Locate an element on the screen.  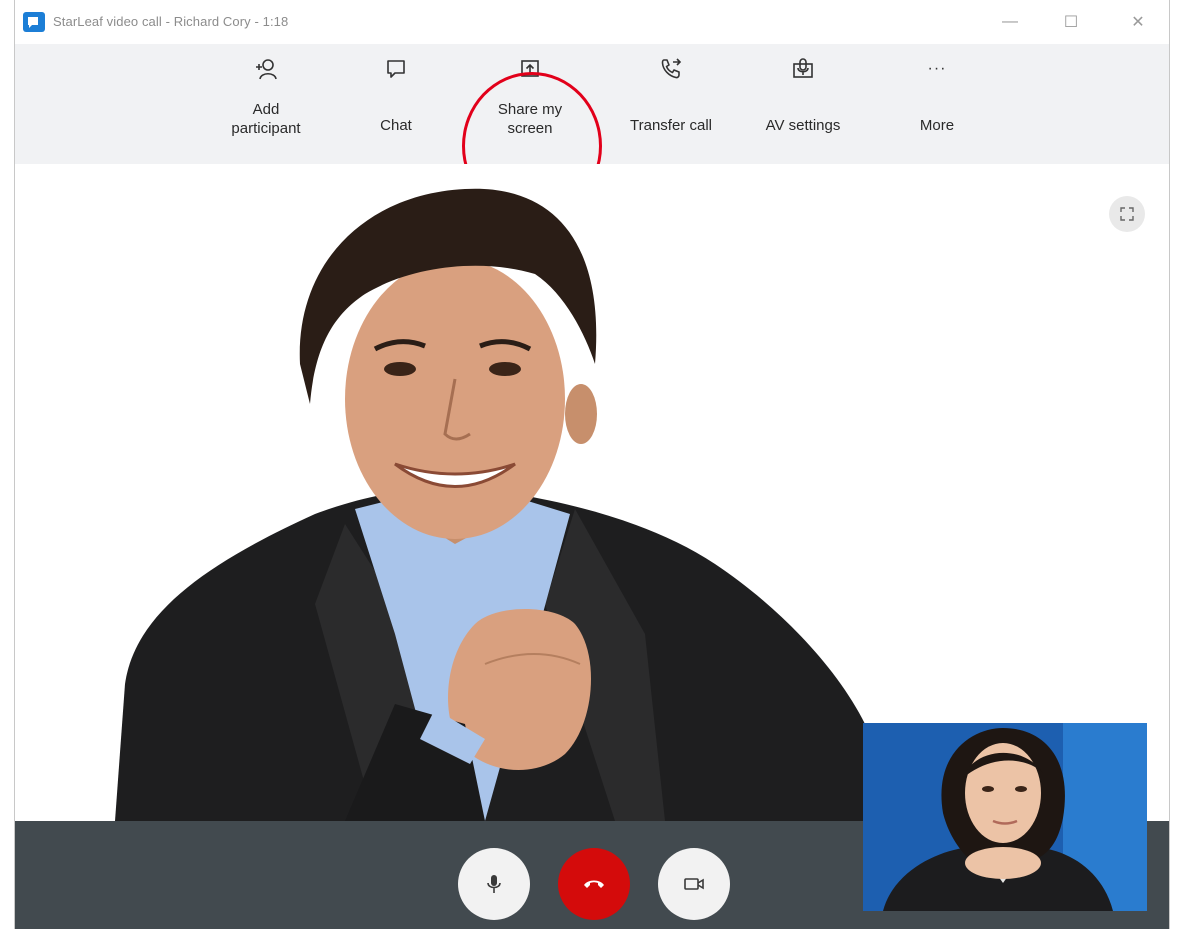
fullscreen-button is located at coordinates (1127, 214).